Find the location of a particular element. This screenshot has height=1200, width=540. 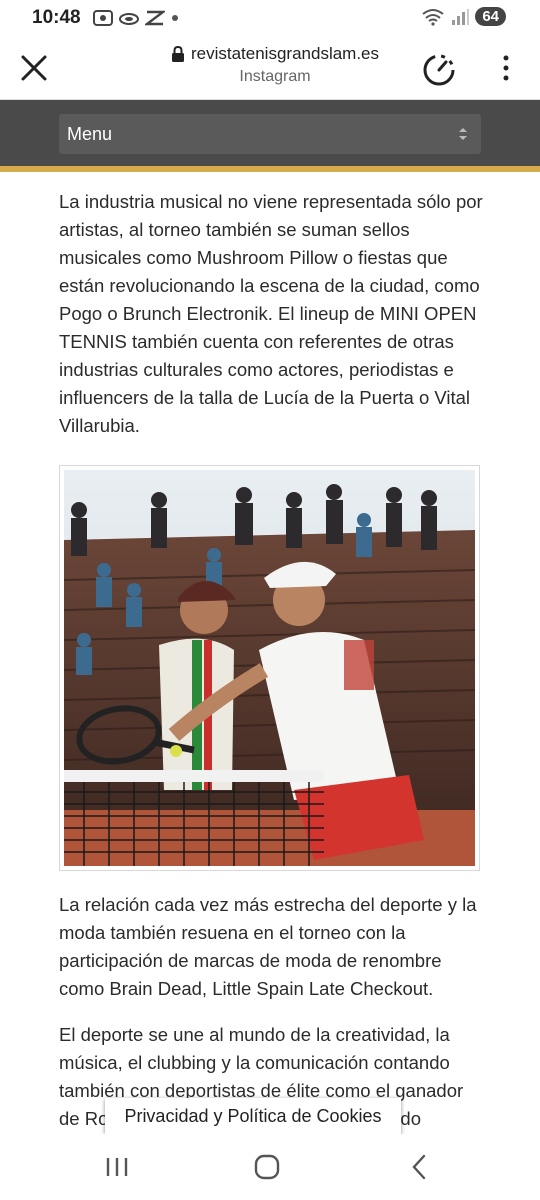

select-arrows-icon is located at coordinates (463, 134).